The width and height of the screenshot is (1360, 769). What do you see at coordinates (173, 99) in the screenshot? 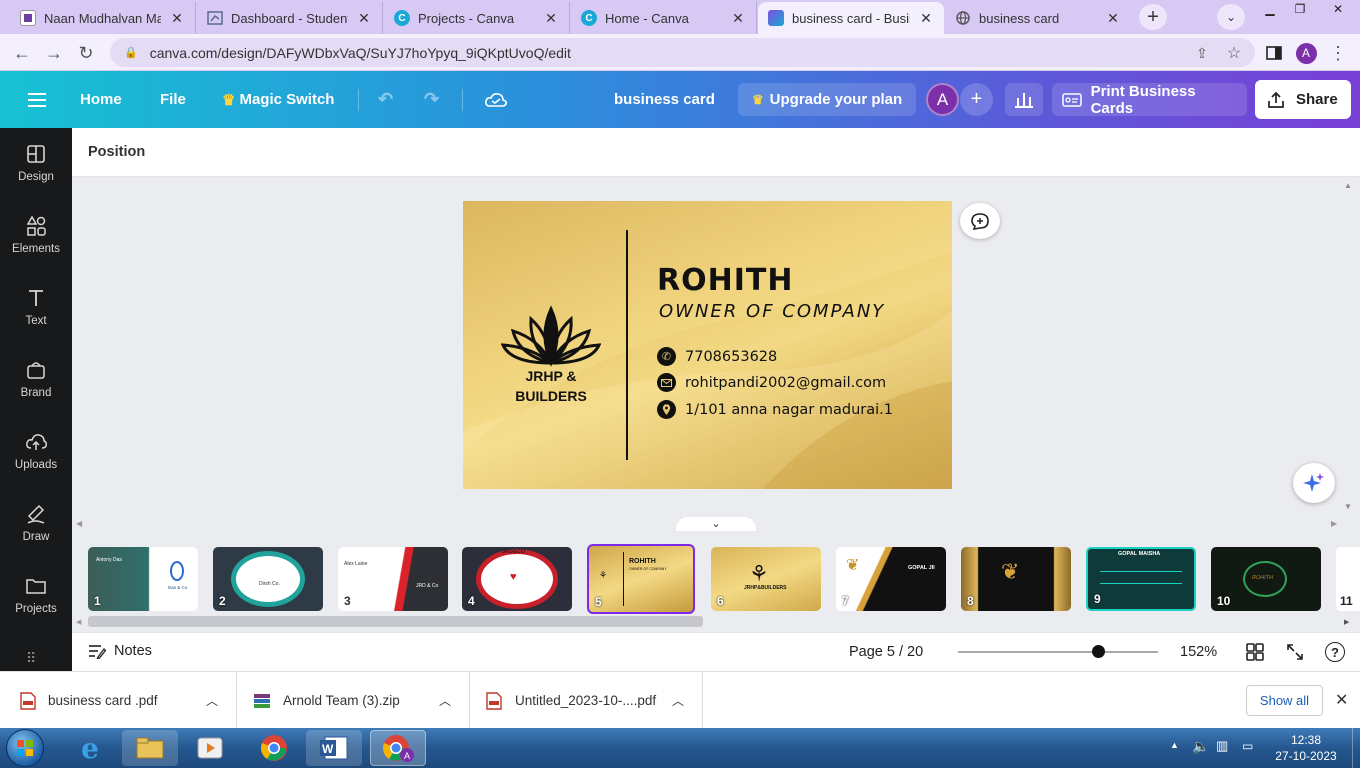
I see `file-button: File` at bounding box center [173, 99].